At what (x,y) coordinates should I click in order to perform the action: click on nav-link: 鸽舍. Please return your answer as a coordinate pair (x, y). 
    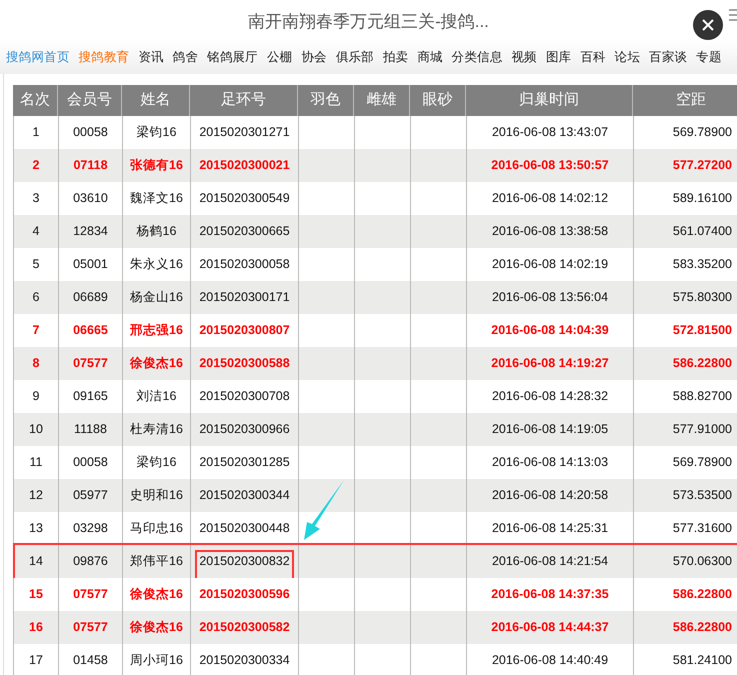
    Looking at the image, I should click on (185, 57).